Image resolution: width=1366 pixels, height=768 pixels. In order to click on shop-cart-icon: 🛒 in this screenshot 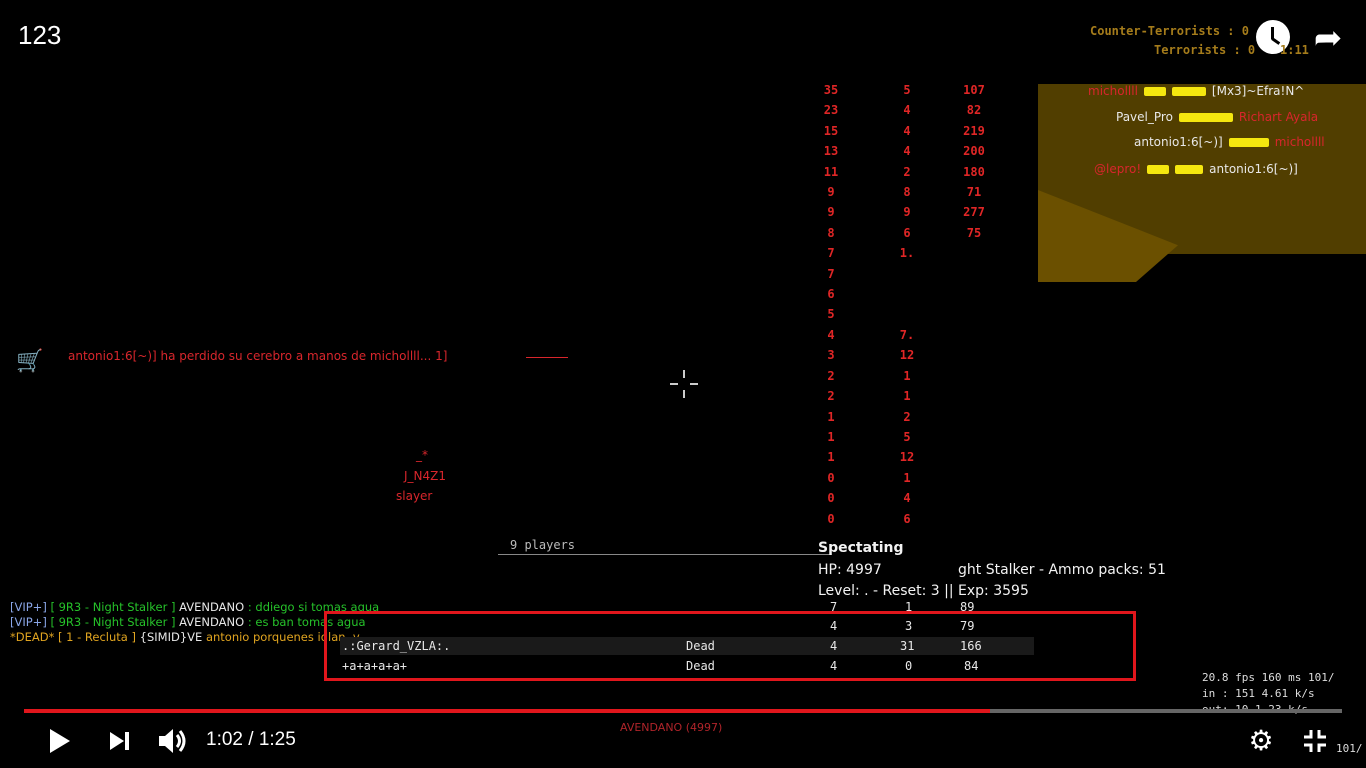, I will do `click(30, 361)`.